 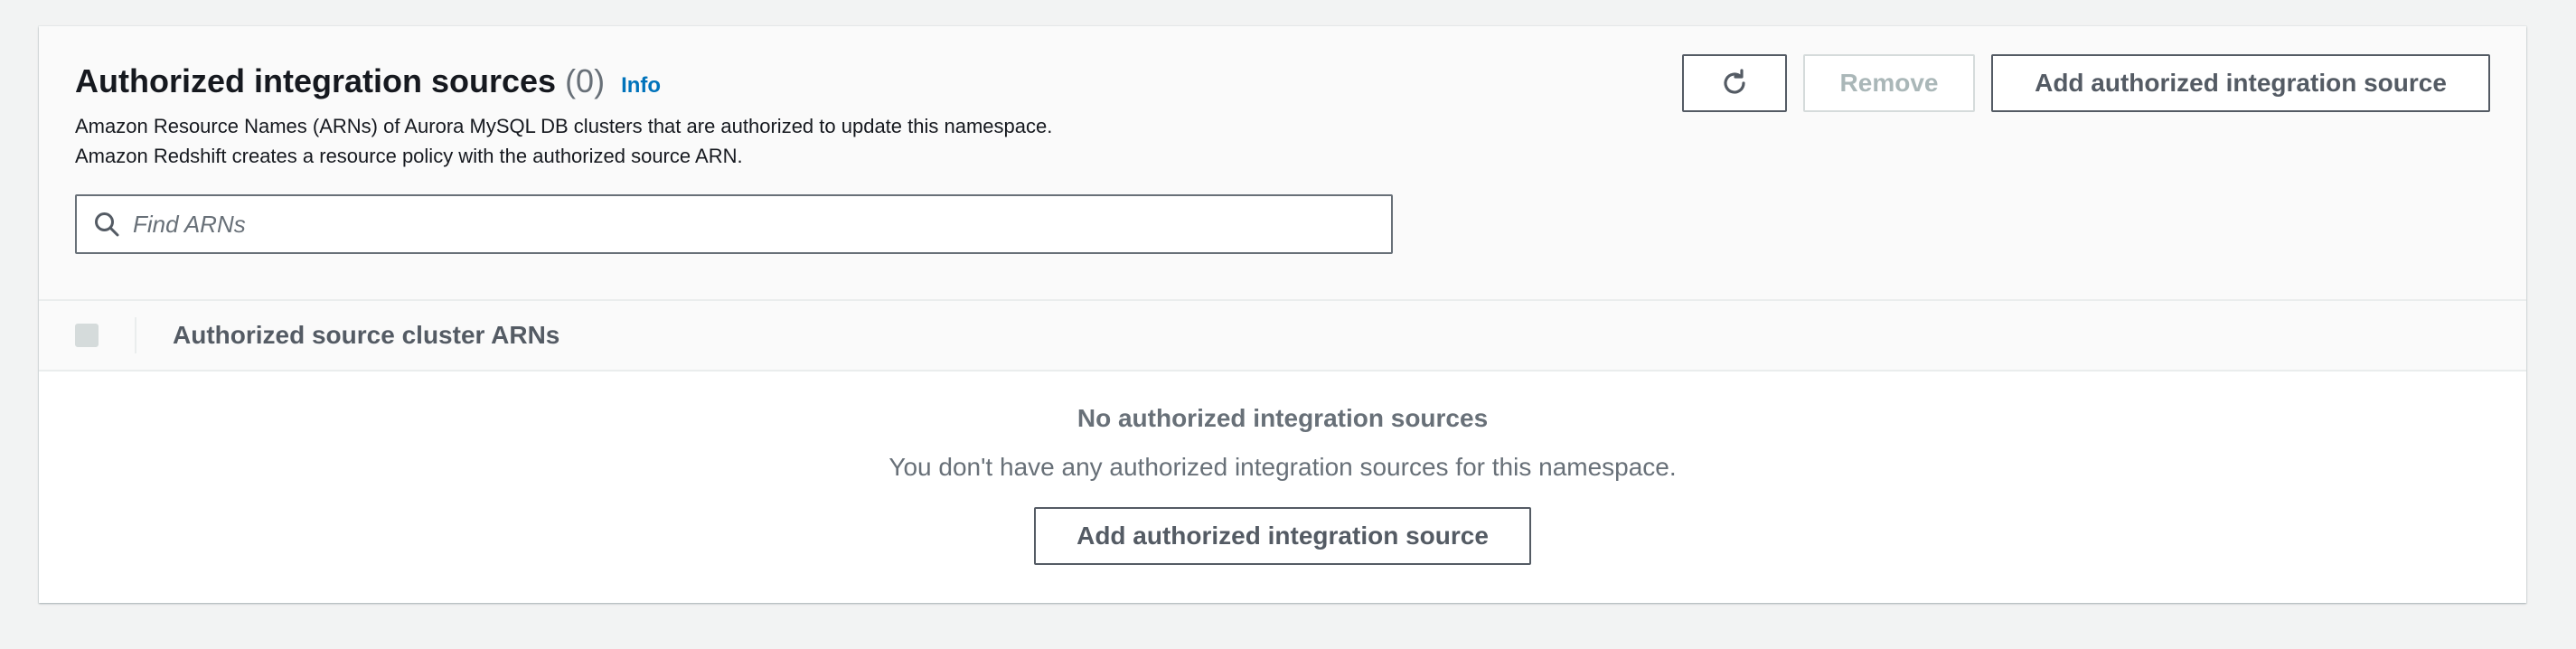 What do you see at coordinates (1889, 83) in the screenshot?
I see `remove-button: Remove` at bounding box center [1889, 83].